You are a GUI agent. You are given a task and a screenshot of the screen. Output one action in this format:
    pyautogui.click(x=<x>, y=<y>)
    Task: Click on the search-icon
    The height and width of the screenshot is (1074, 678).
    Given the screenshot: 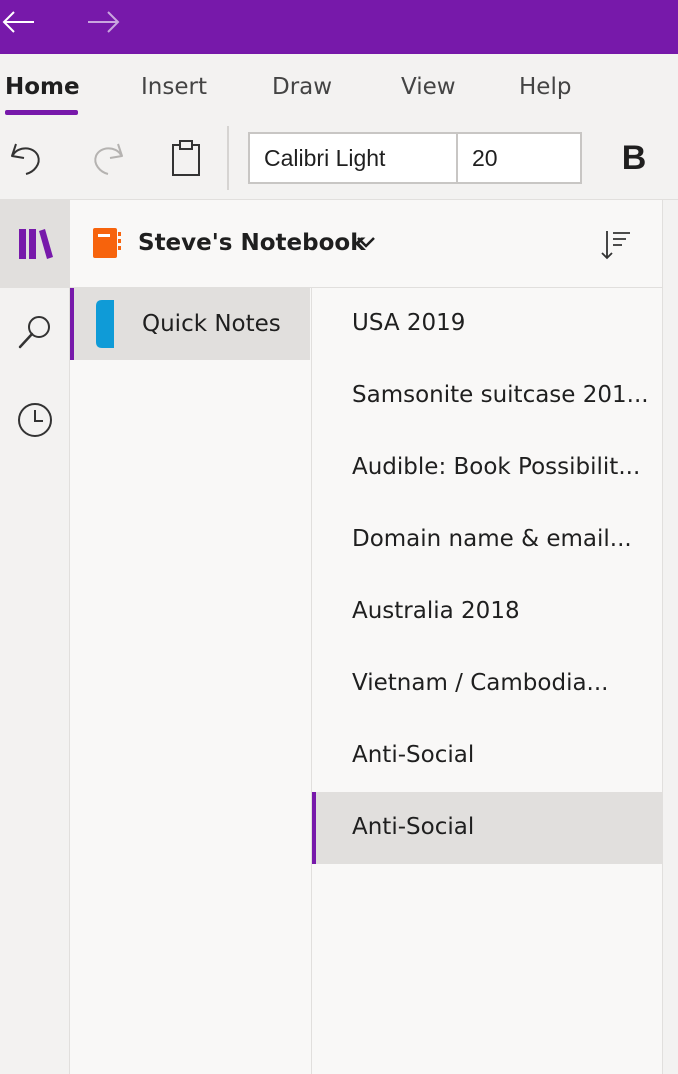 What is the action you would take?
    pyautogui.click(x=34, y=332)
    